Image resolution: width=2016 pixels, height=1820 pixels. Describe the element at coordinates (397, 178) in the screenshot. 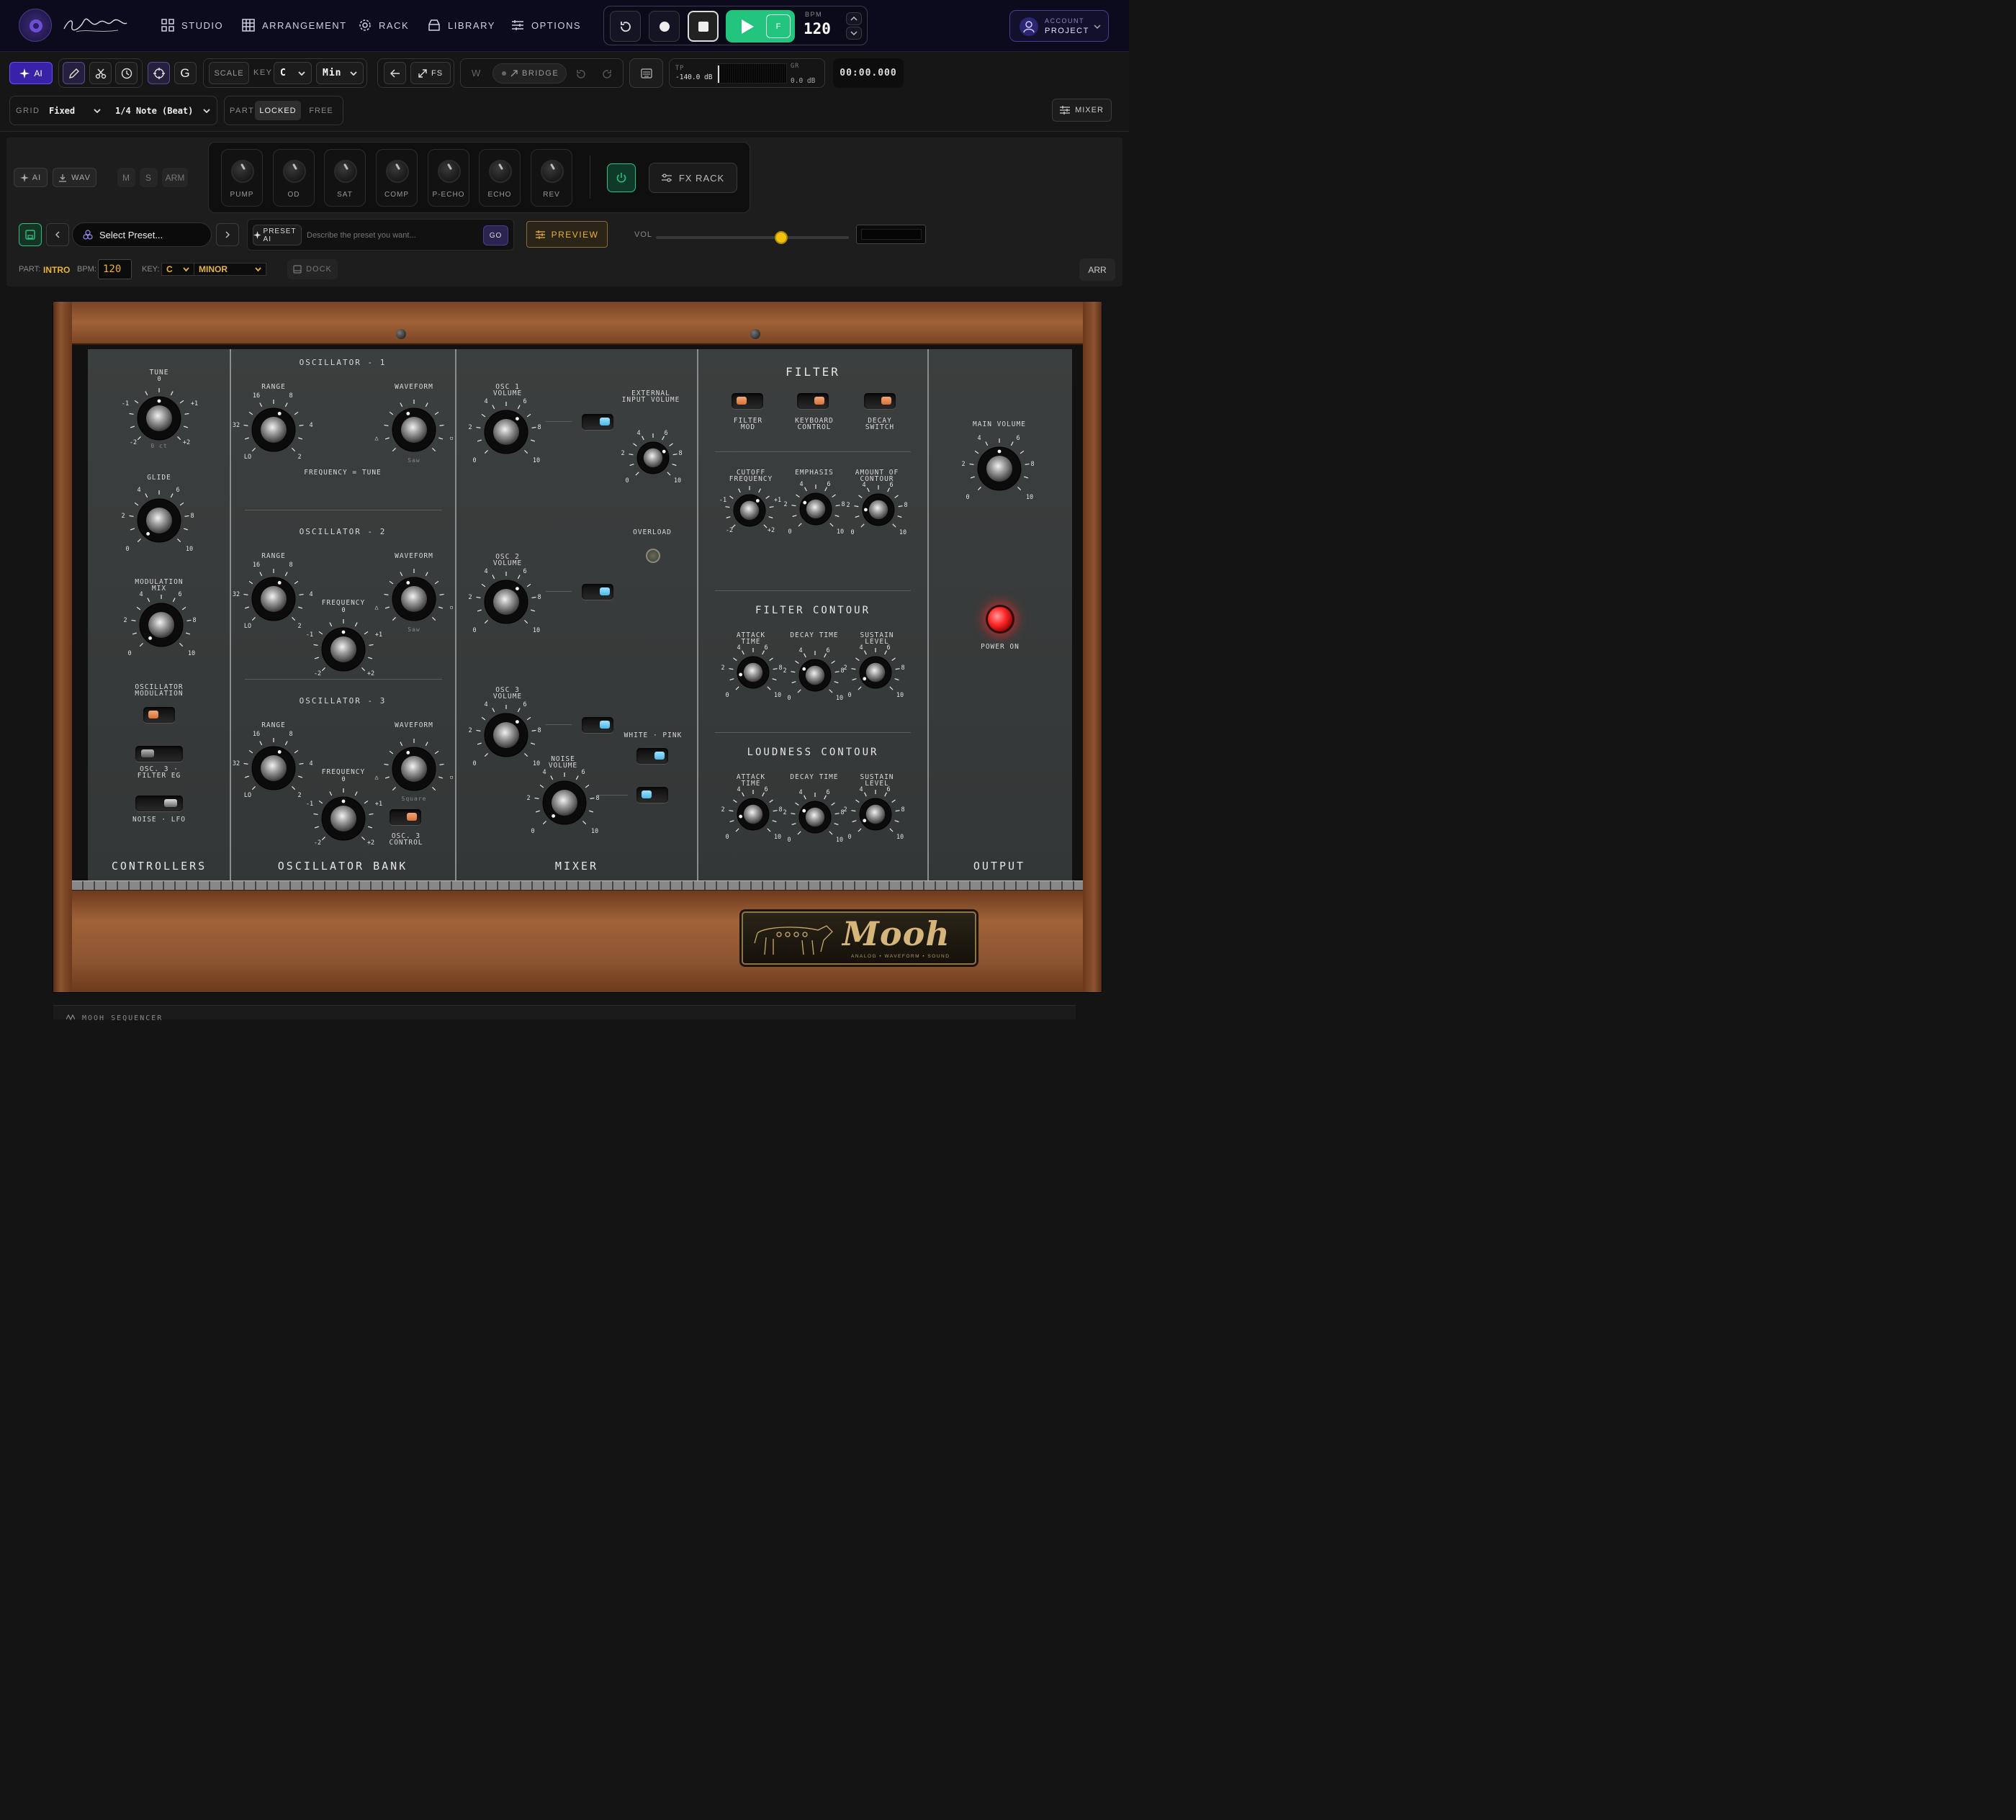

I see `fx-comp-knob: COMP` at that location.